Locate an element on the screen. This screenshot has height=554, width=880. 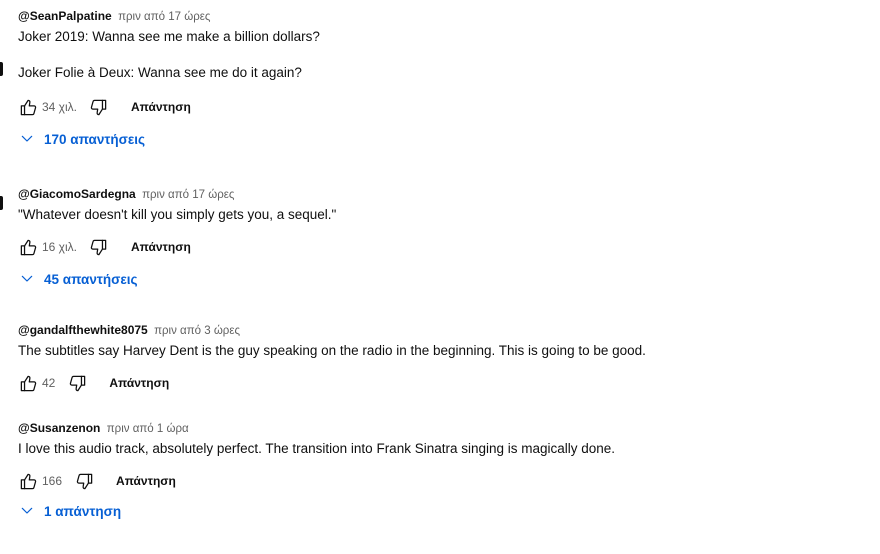
comment-author: @gandalfthewhite8075 is located at coordinates (83, 330).